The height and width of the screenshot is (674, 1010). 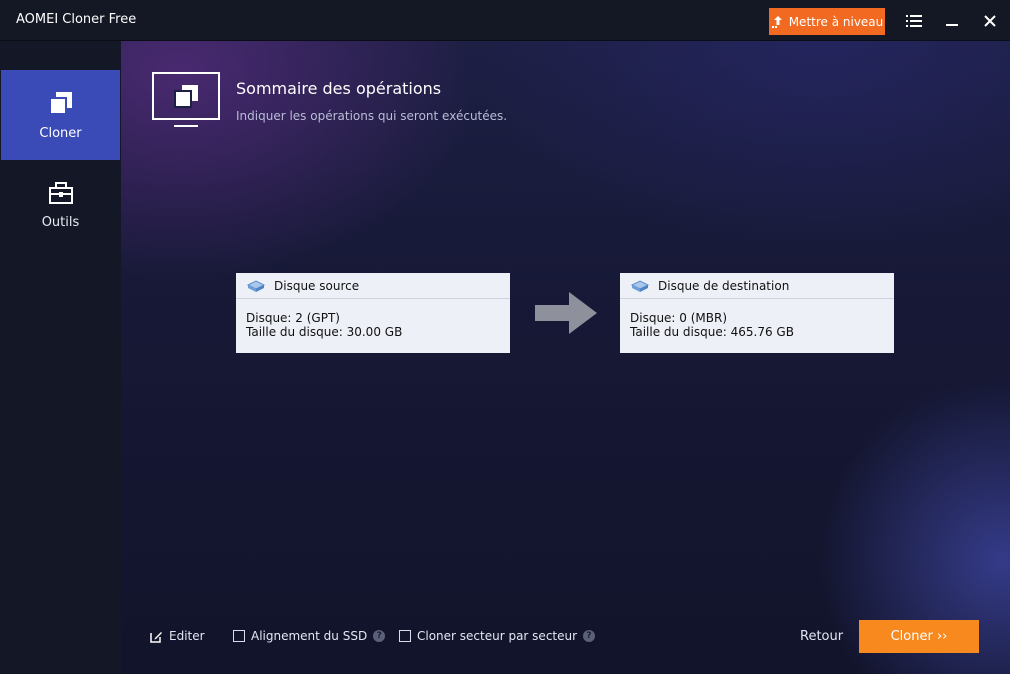 What do you see at coordinates (317, 285) in the screenshot?
I see `source-disk-title: Disque source` at bounding box center [317, 285].